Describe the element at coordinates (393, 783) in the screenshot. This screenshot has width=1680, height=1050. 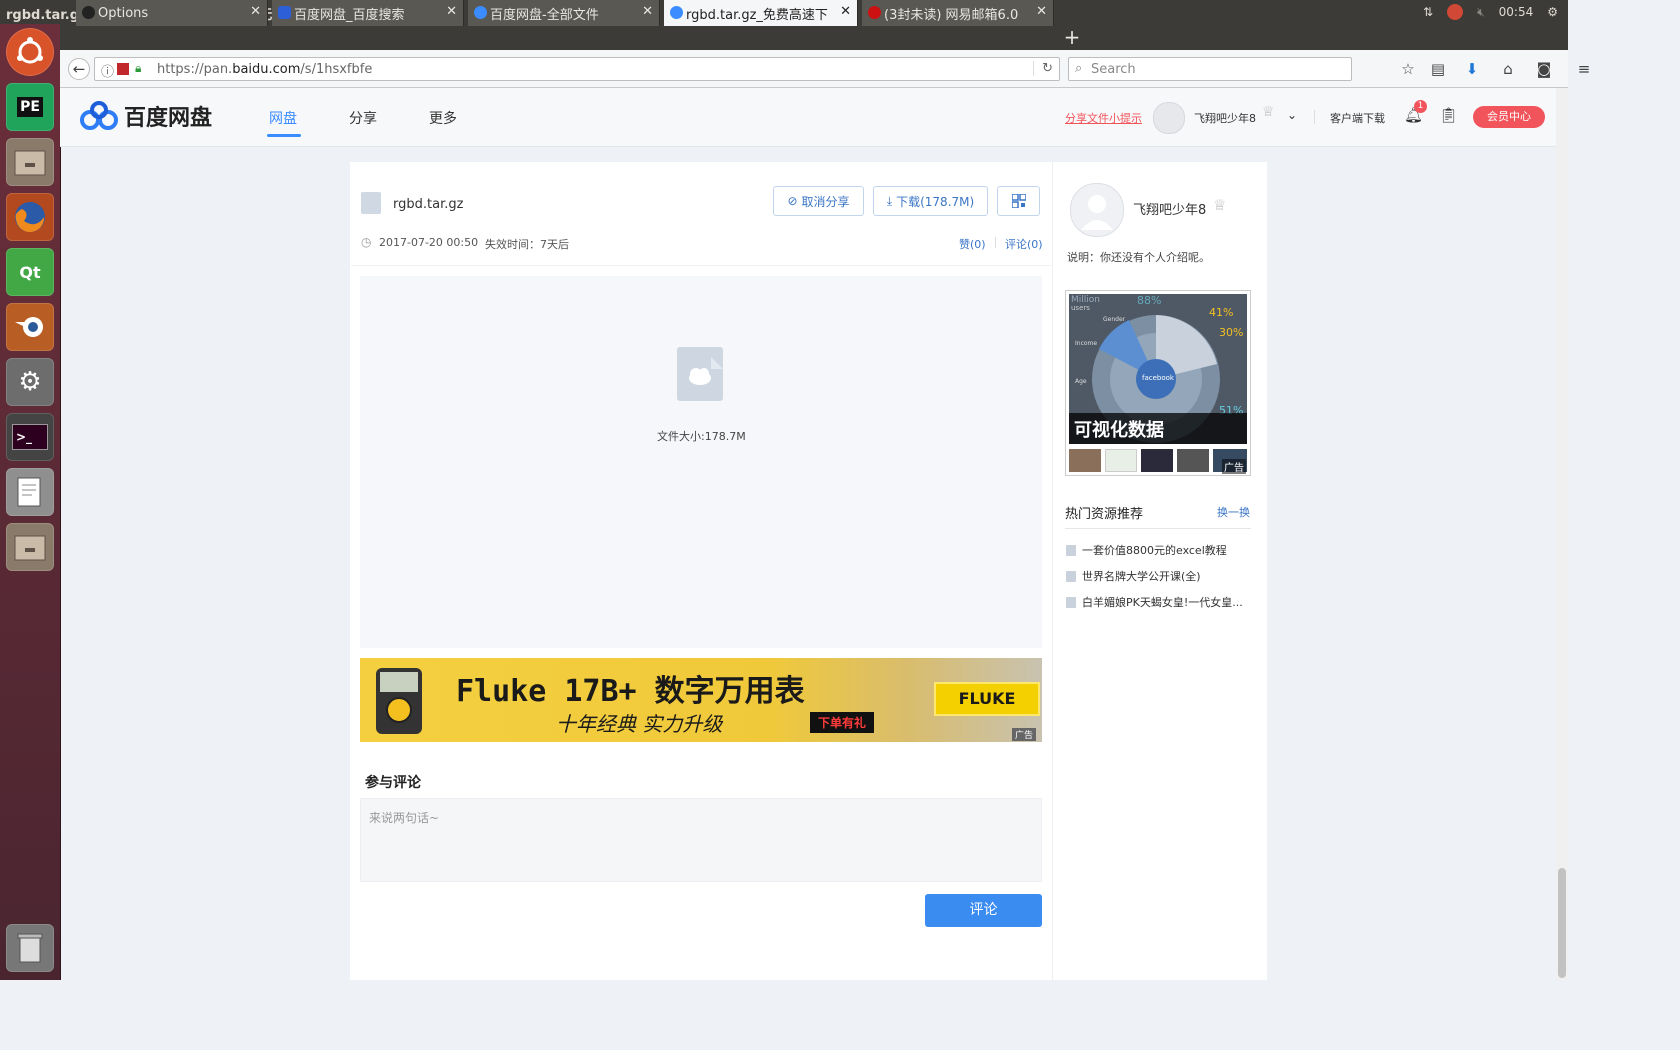
I see `comment-heading: 参与评论` at that location.